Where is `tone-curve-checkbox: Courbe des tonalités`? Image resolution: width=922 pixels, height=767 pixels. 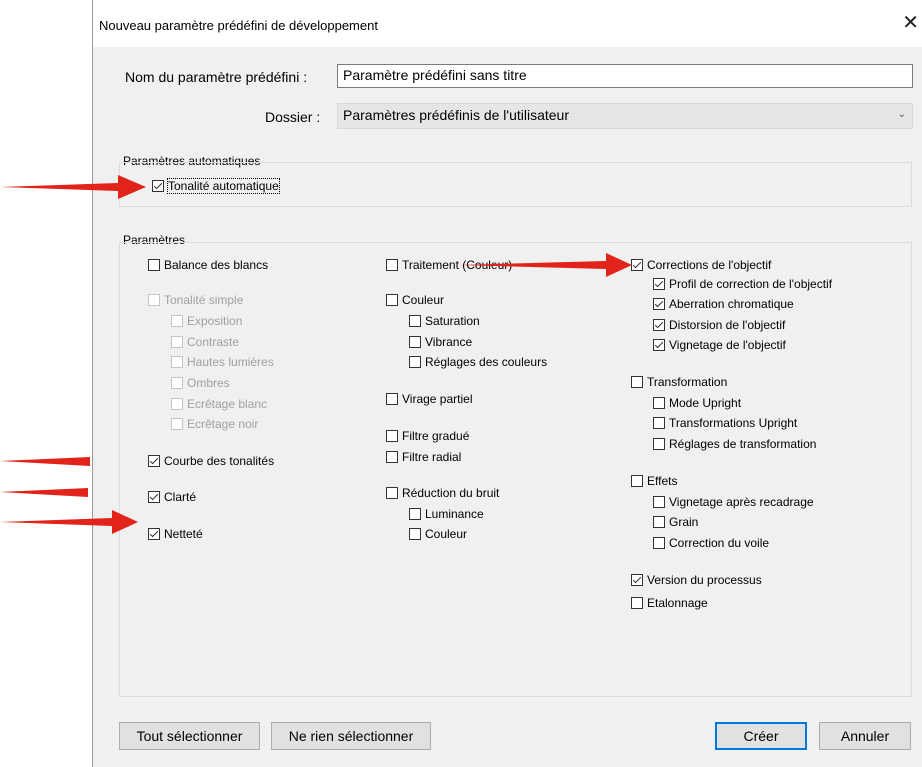
tone-curve-checkbox: Courbe des tonalités is located at coordinates (211, 461).